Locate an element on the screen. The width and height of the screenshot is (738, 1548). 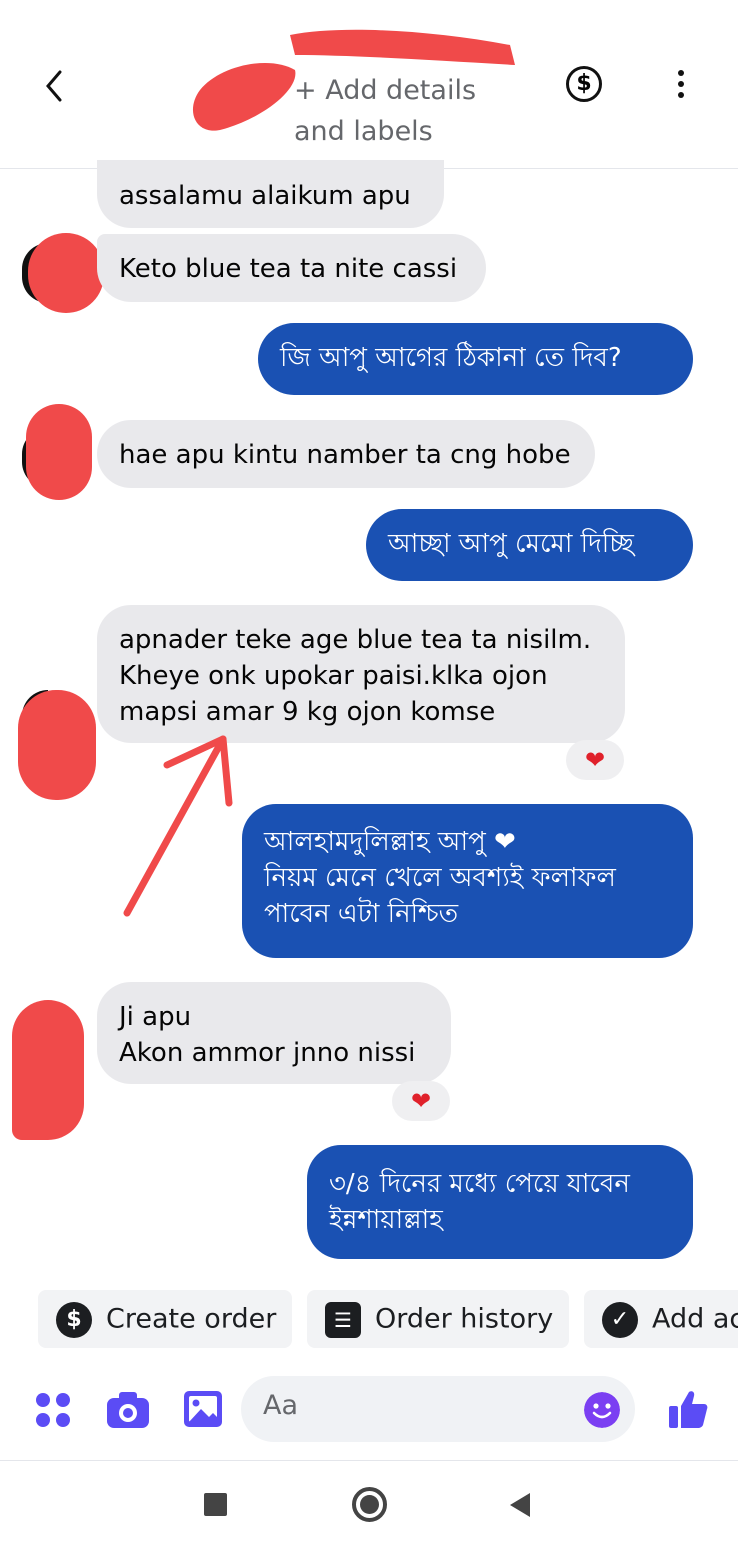
message-bubble-outgoing: আচ্ছা আপু মেমো দিচ্ছি is located at coordinates (529, 545).